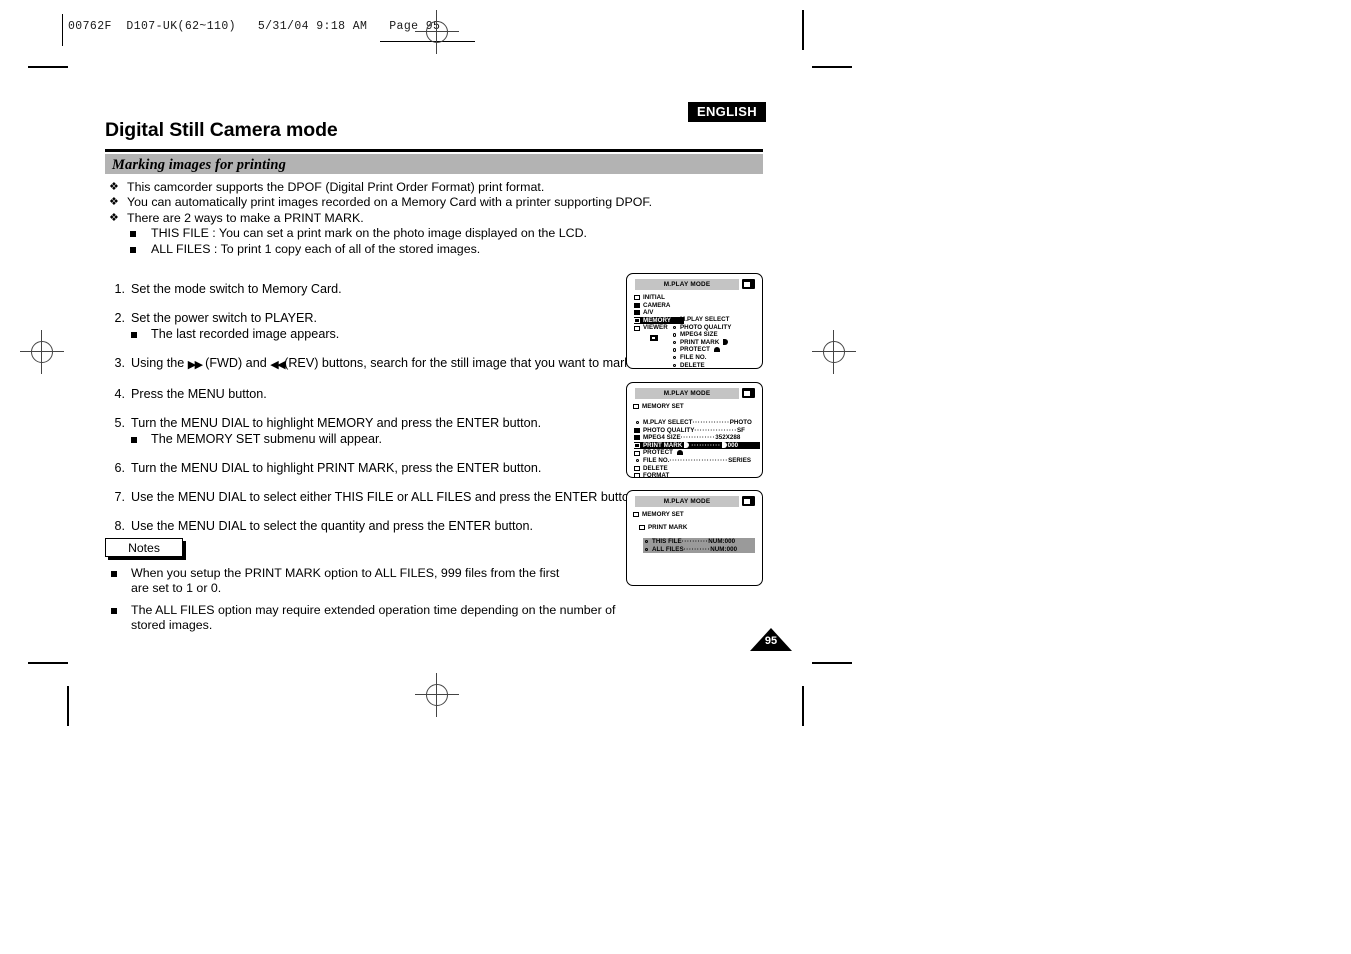 The width and height of the screenshot is (1351, 954). What do you see at coordinates (697, 474) in the screenshot?
I see `row-format: FORMAT` at bounding box center [697, 474].